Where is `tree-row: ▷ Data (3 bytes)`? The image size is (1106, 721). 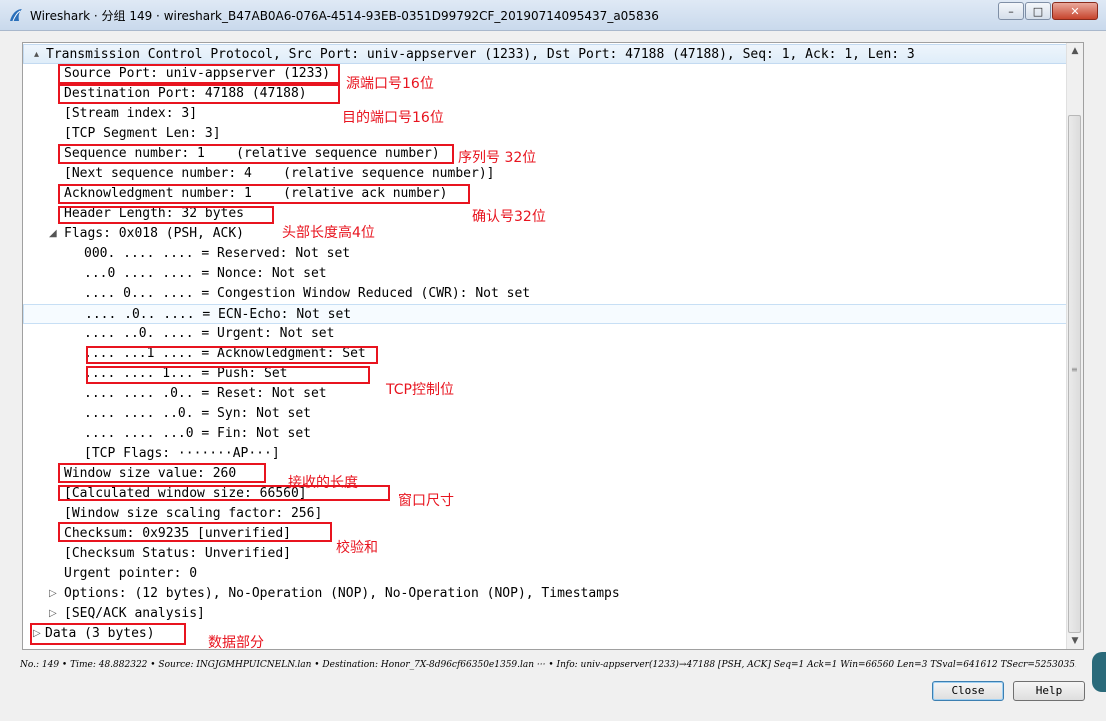
tree-row: ▷ Data (3 bytes) is located at coordinates (546, 634).